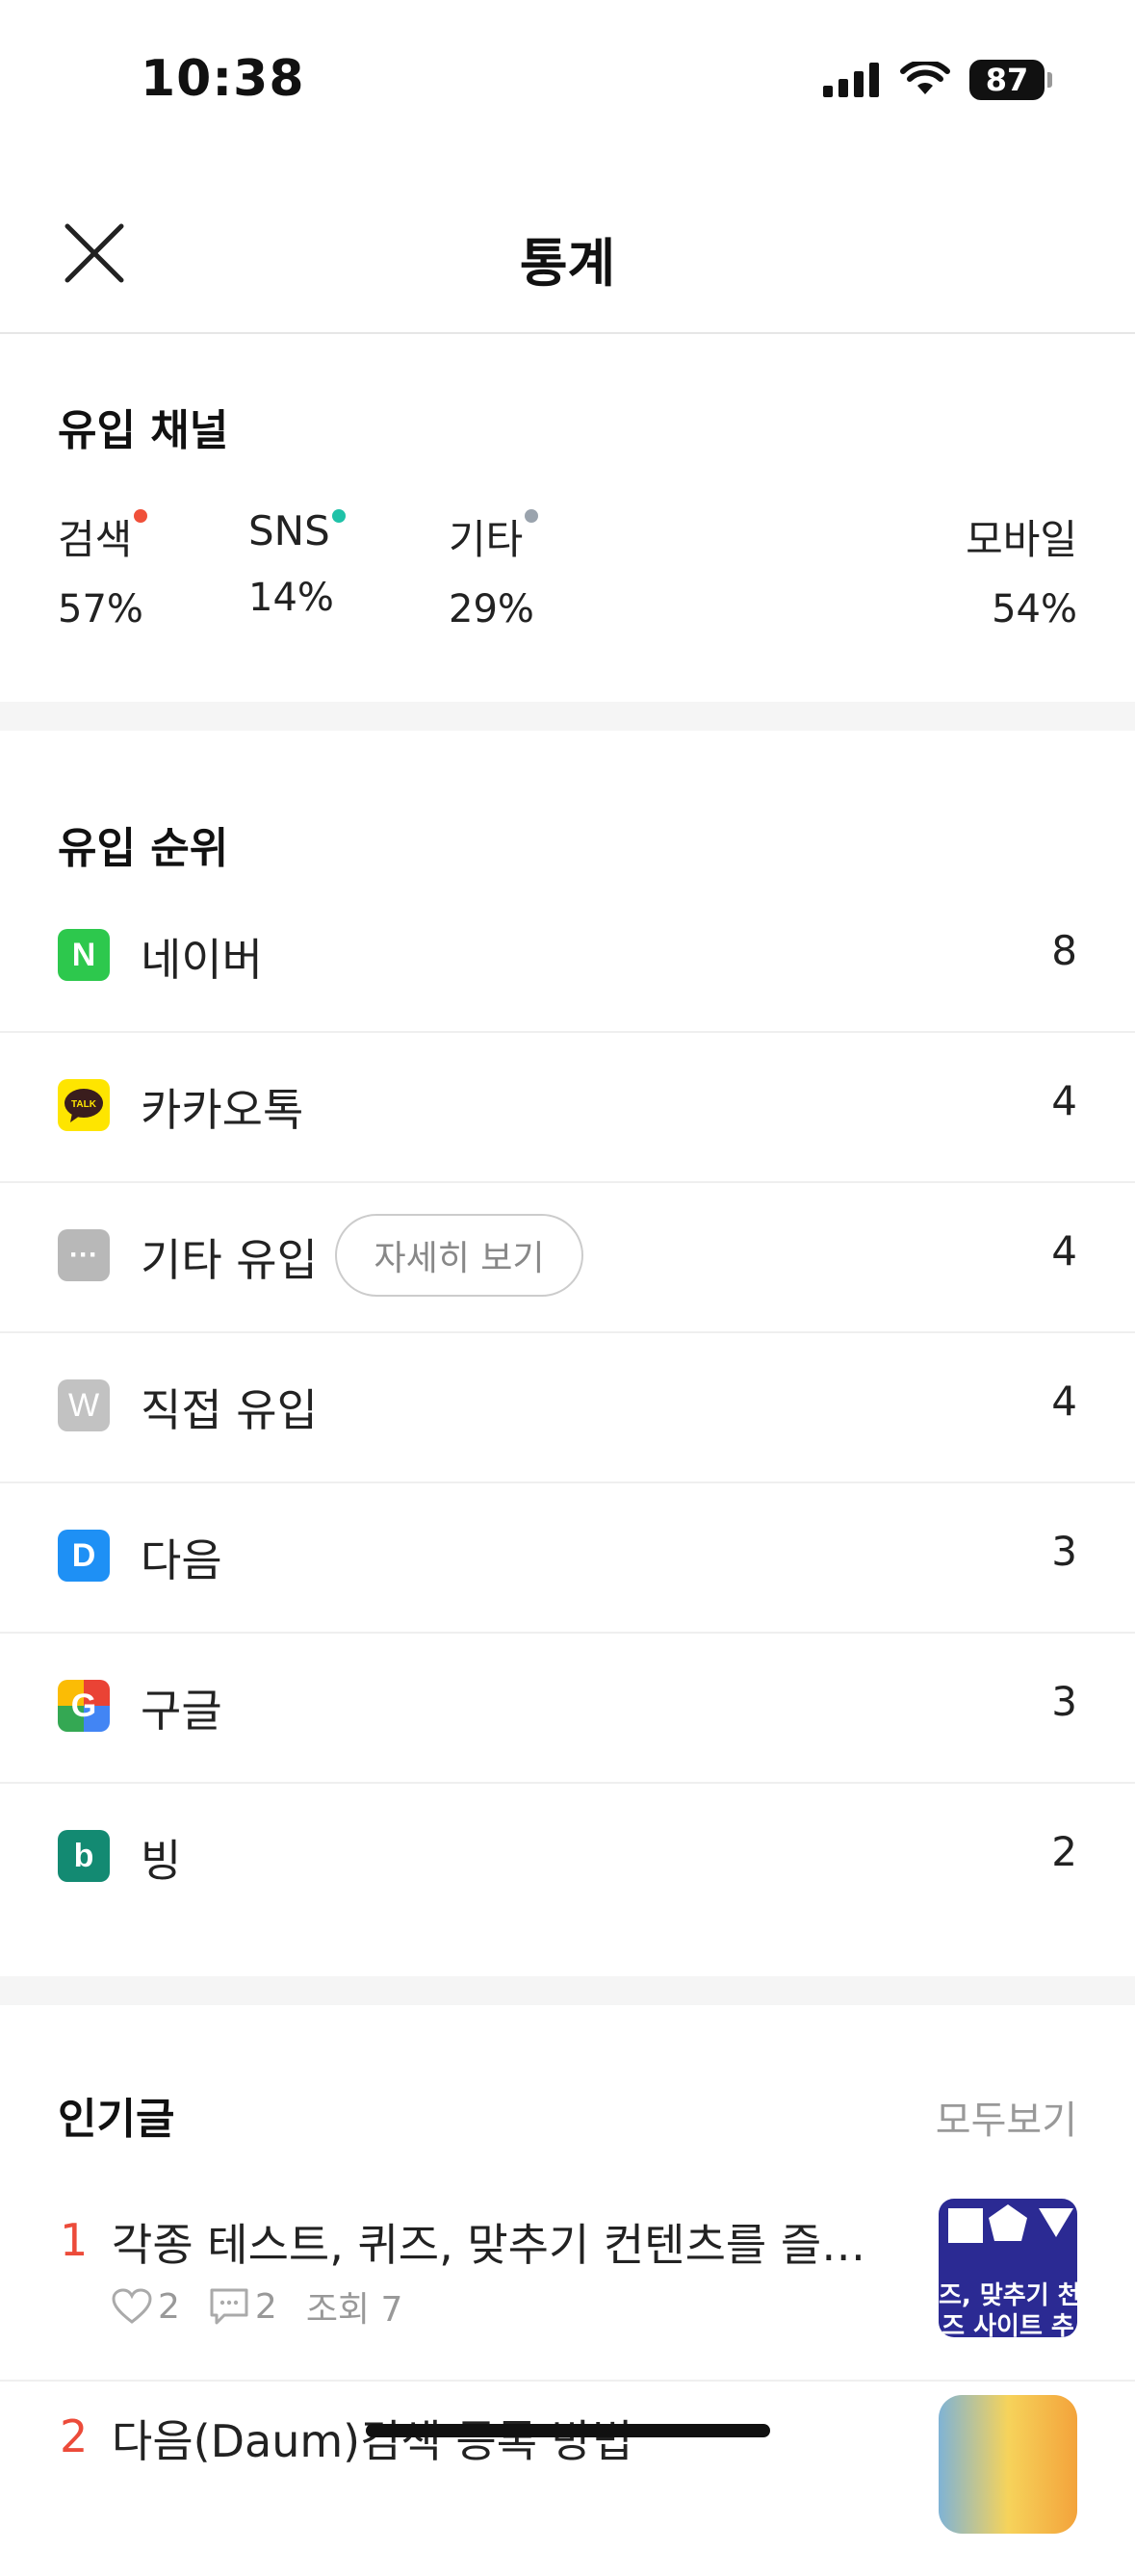 Image resolution: width=1135 pixels, height=2576 pixels. I want to click on post-likes: 2, so click(146, 2307).